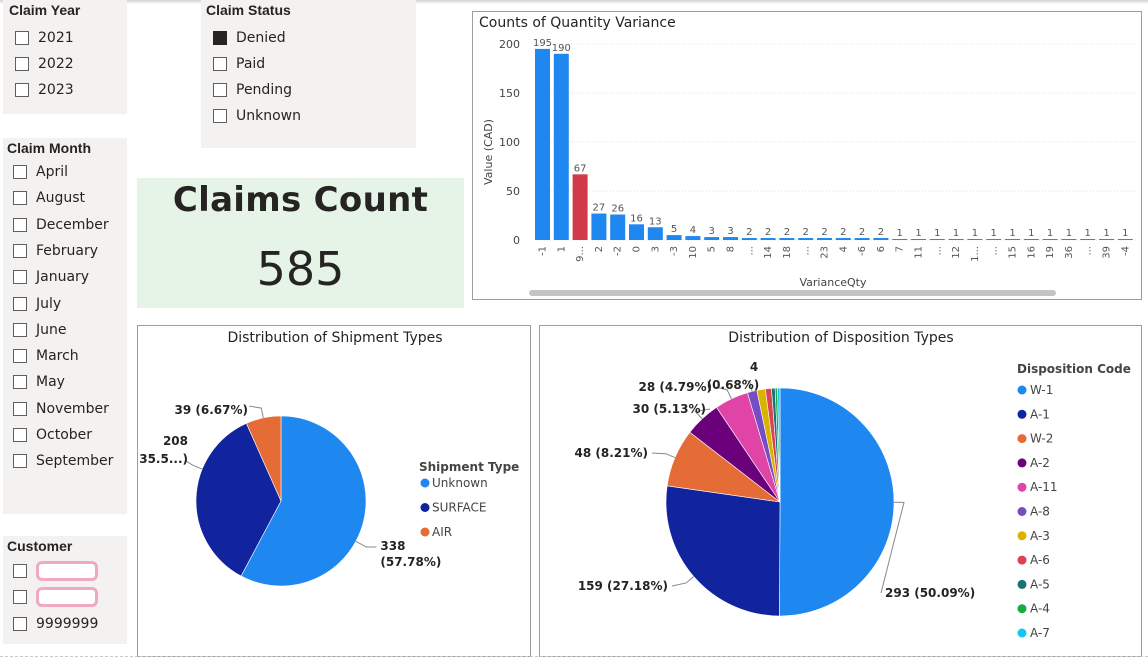  What do you see at coordinates (55, 251) in the screenshot?
I see `slicer-item-february: February` at bounding box center [55, 251].